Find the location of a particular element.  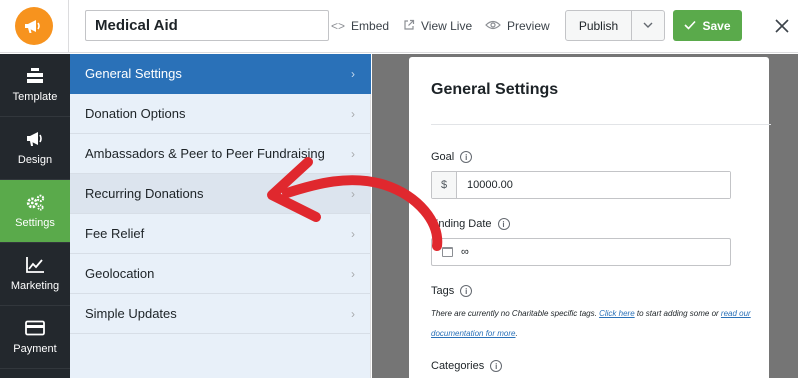

ending-date-label: Ending Date i is located at coordinates (470, 224).